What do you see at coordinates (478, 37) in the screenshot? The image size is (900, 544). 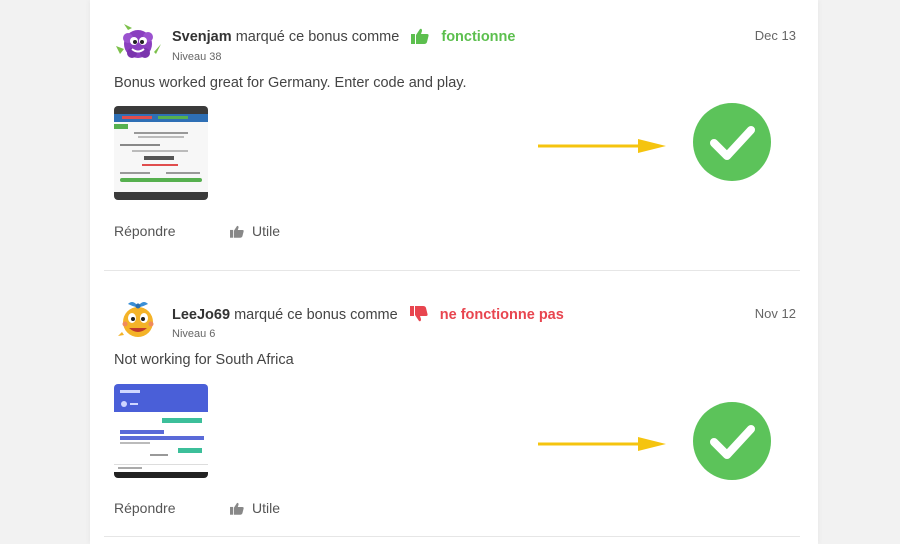 I see `status-works-label: fonctionne` at bounding box center [478, 37].